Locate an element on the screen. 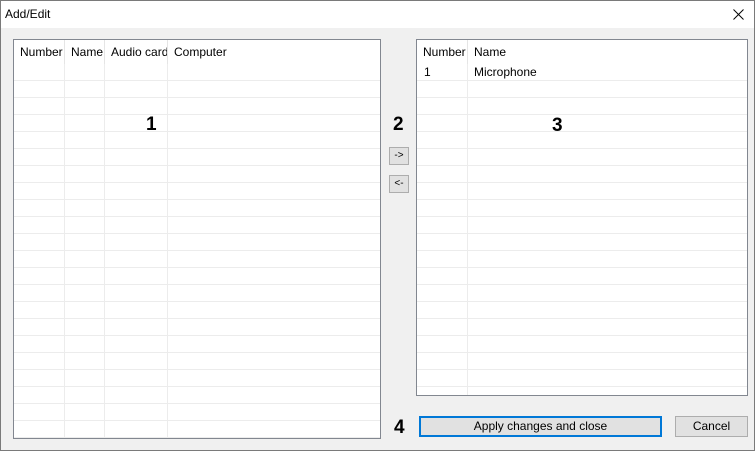 This screenshot has height=451, width=755. left-list-header: Number Name Audio card Computer is located at coordinates (197, 52).